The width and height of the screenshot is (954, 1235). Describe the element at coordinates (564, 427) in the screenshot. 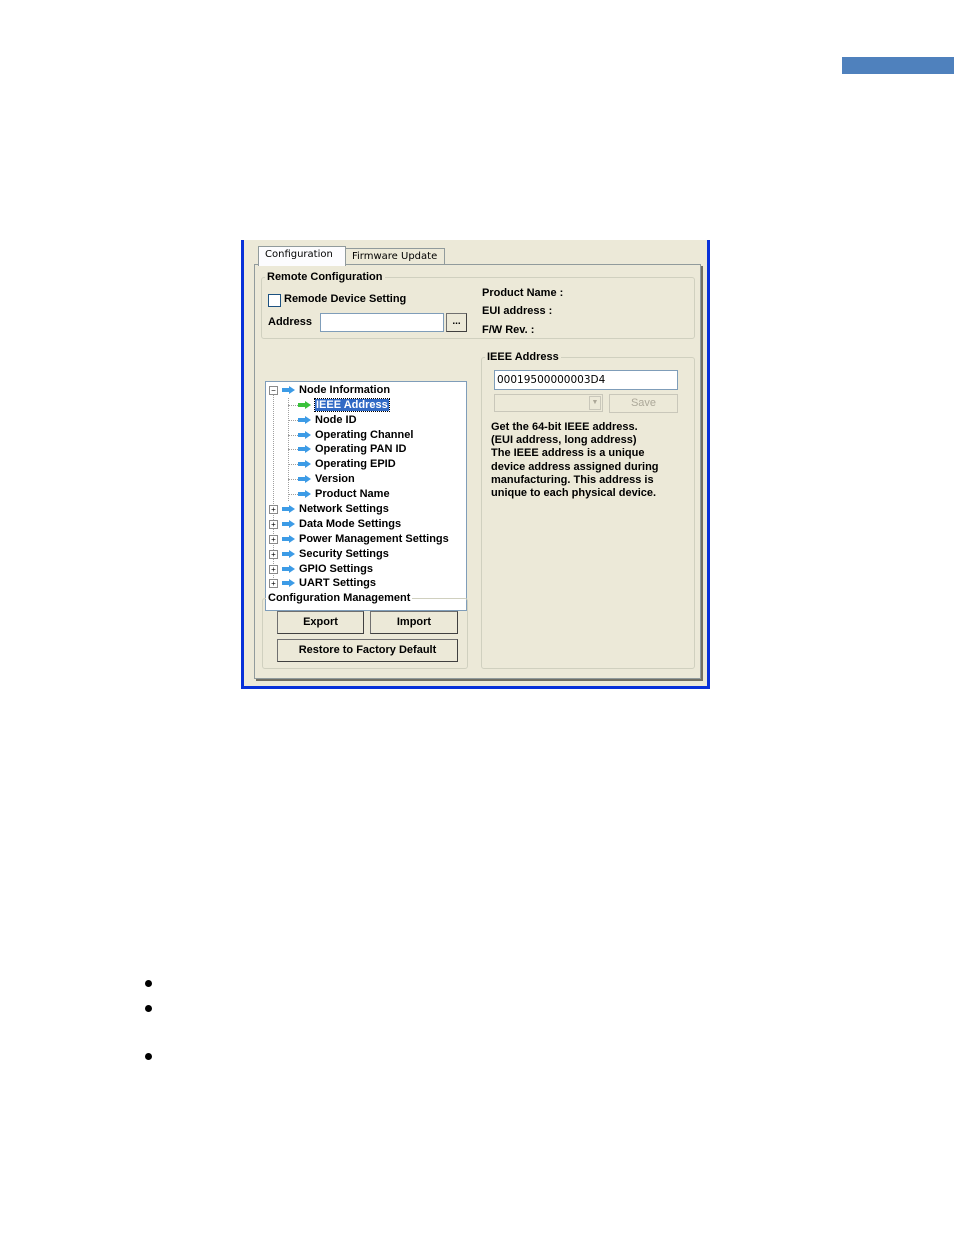

I see `description-line: Get the 64-bit IEEE address.` at that location.